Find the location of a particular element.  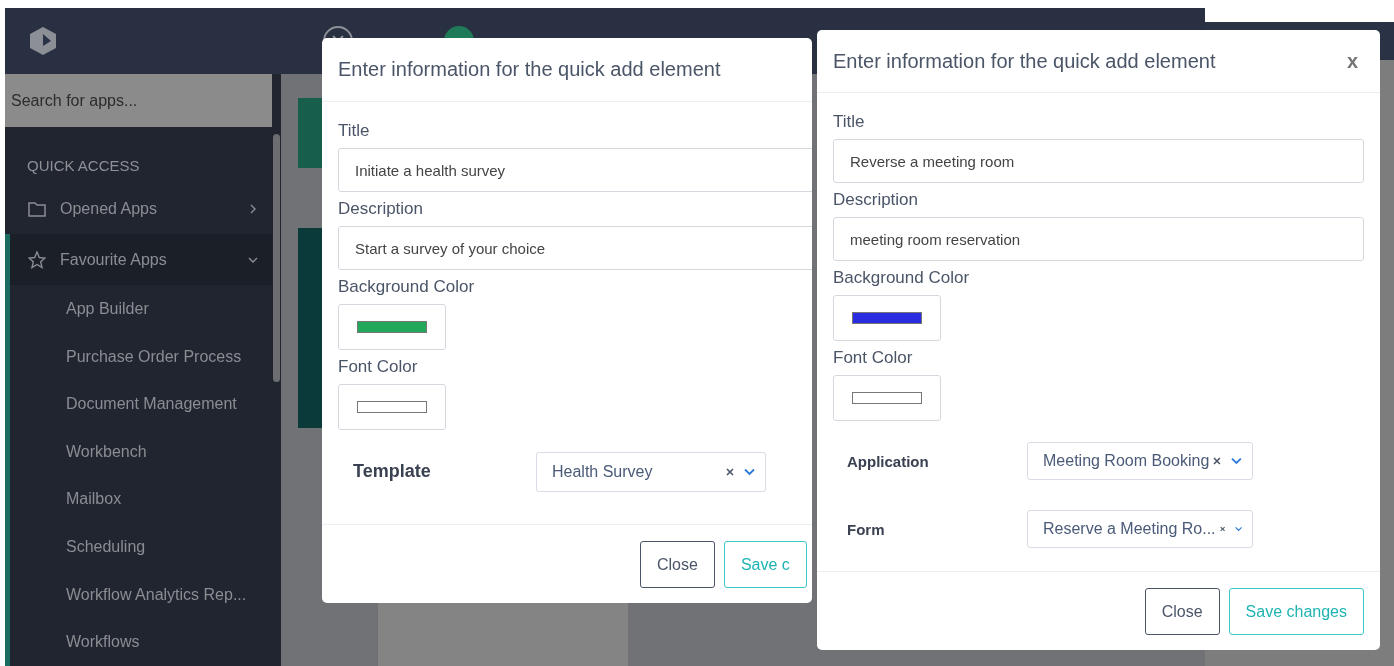

text-field: Start a survey of your choice is located at coordinates (575, 248).